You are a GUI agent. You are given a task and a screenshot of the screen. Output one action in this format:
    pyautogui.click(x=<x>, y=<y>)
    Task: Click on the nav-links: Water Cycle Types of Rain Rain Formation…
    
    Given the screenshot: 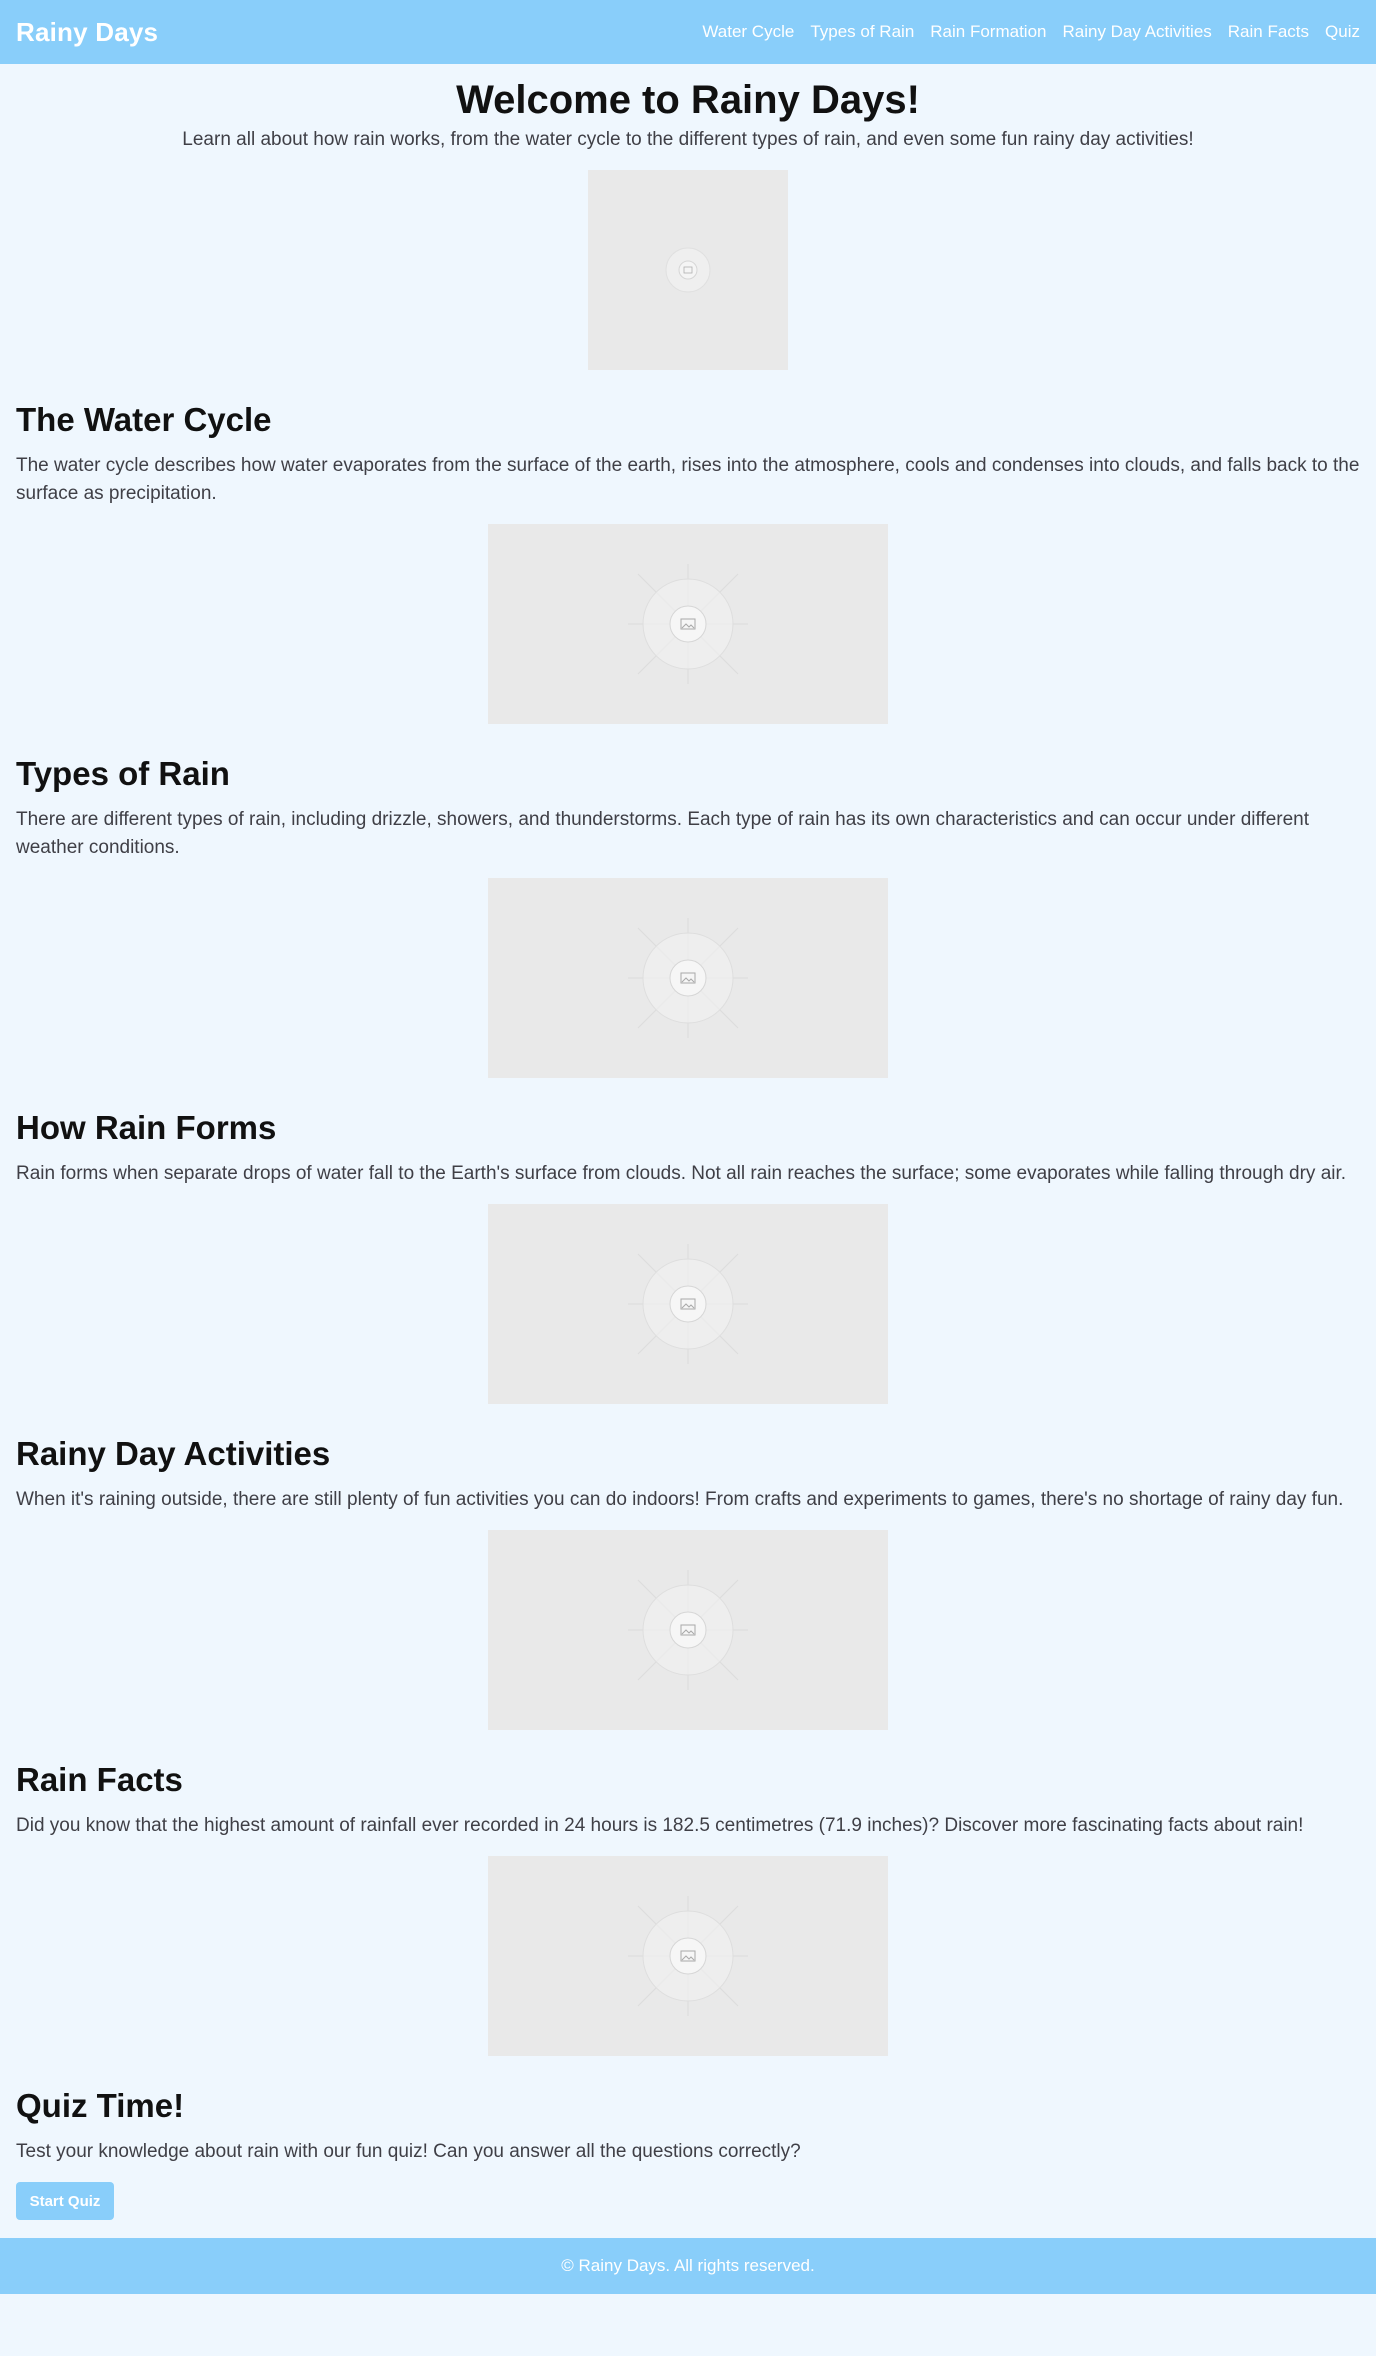 What is the action you would take?
    pyautogui.click(x=1023, y=32)
    